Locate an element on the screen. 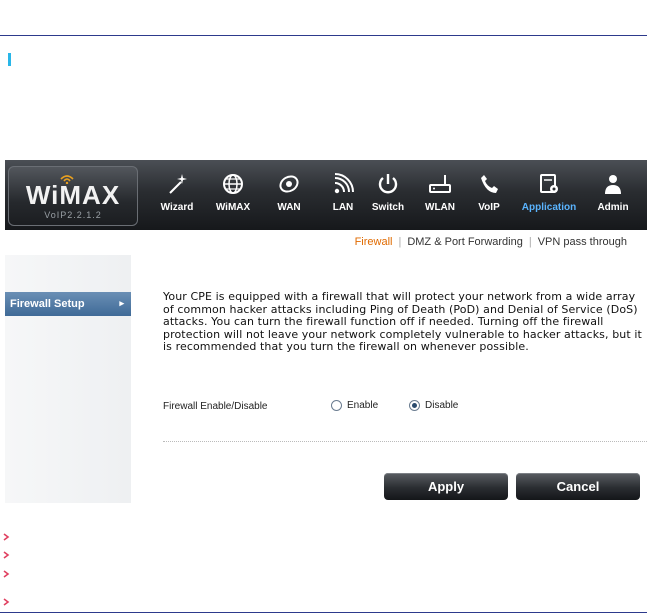  nav-label-wimax: WiMAX is located at coordinates (233, 207).